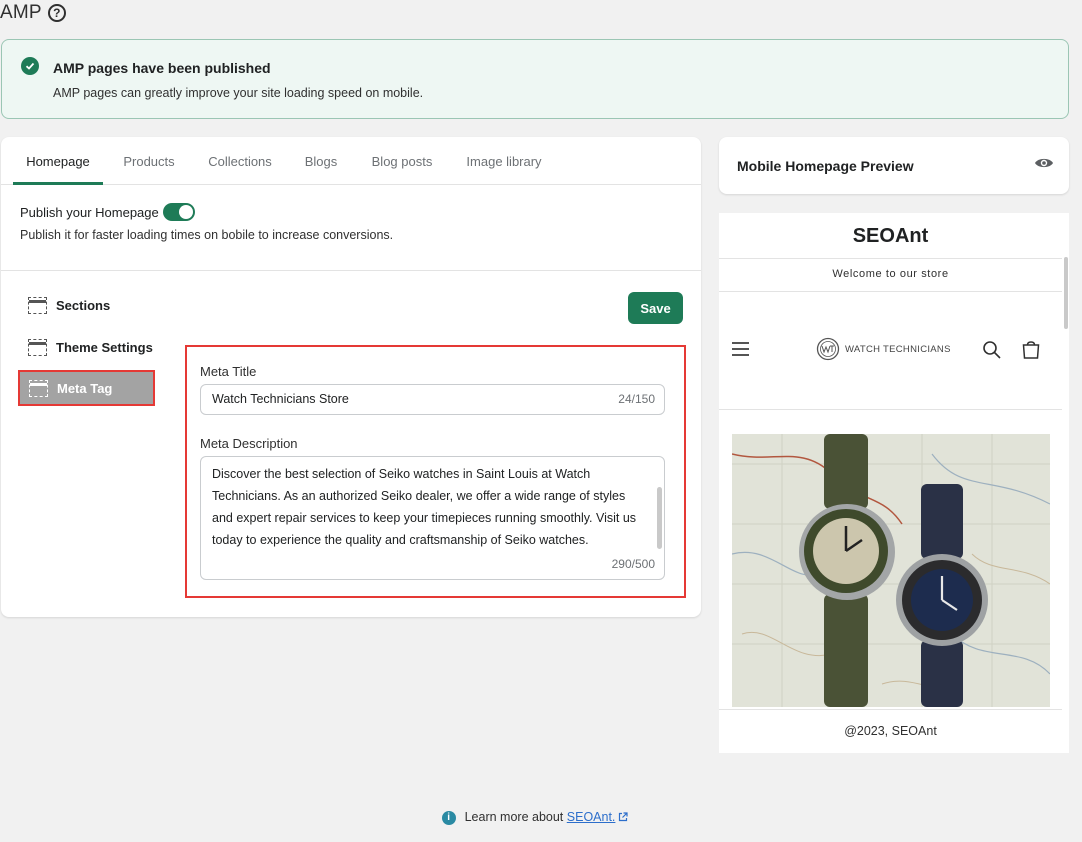  What do you see at coordinates (828, 349) in the screenshot?
I see `watch-logo-icon` at bounding box center [828, 349].